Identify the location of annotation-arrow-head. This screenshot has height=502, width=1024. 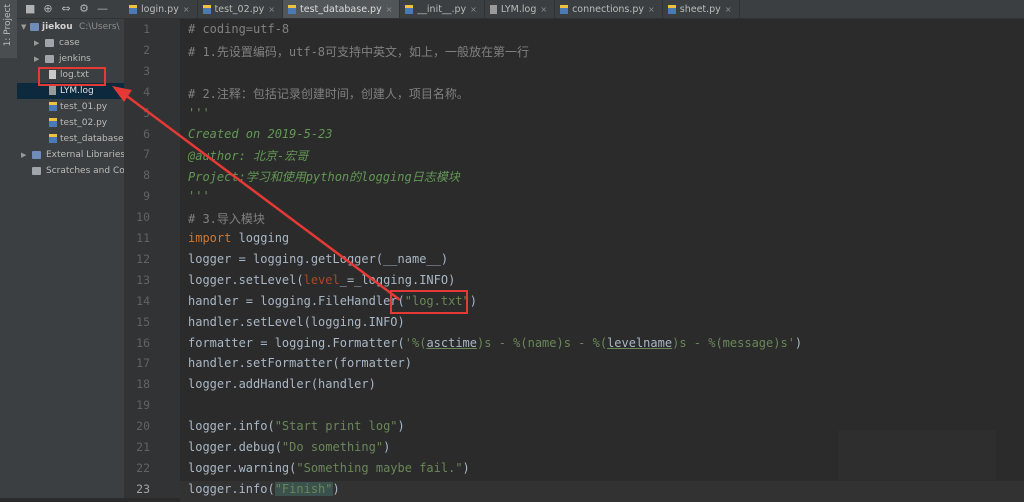
(122, 94).